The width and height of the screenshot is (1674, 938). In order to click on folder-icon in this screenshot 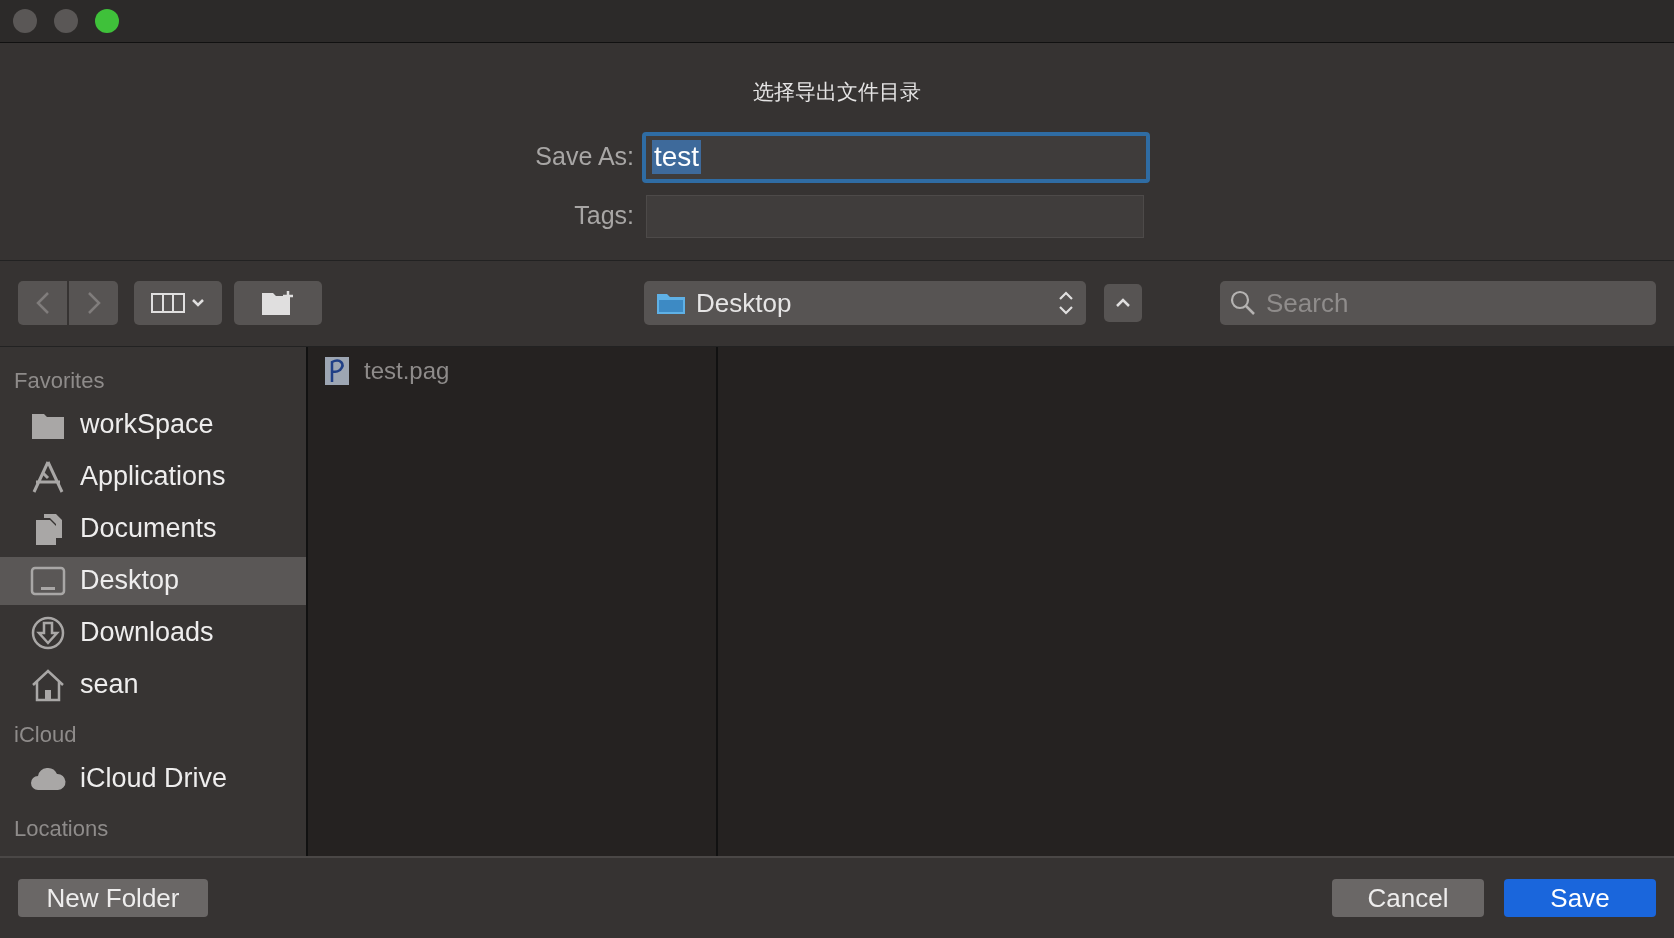, I will do `click(671, 303)`.